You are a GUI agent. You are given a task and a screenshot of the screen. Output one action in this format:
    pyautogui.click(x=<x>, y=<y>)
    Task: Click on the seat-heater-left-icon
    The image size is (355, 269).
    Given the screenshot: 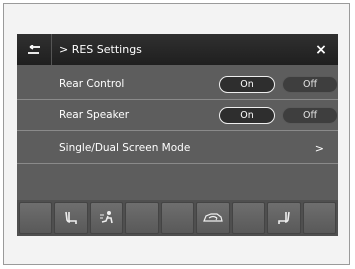 What is the action you would take?
    pyautogui.click(x=71, y=218)
    